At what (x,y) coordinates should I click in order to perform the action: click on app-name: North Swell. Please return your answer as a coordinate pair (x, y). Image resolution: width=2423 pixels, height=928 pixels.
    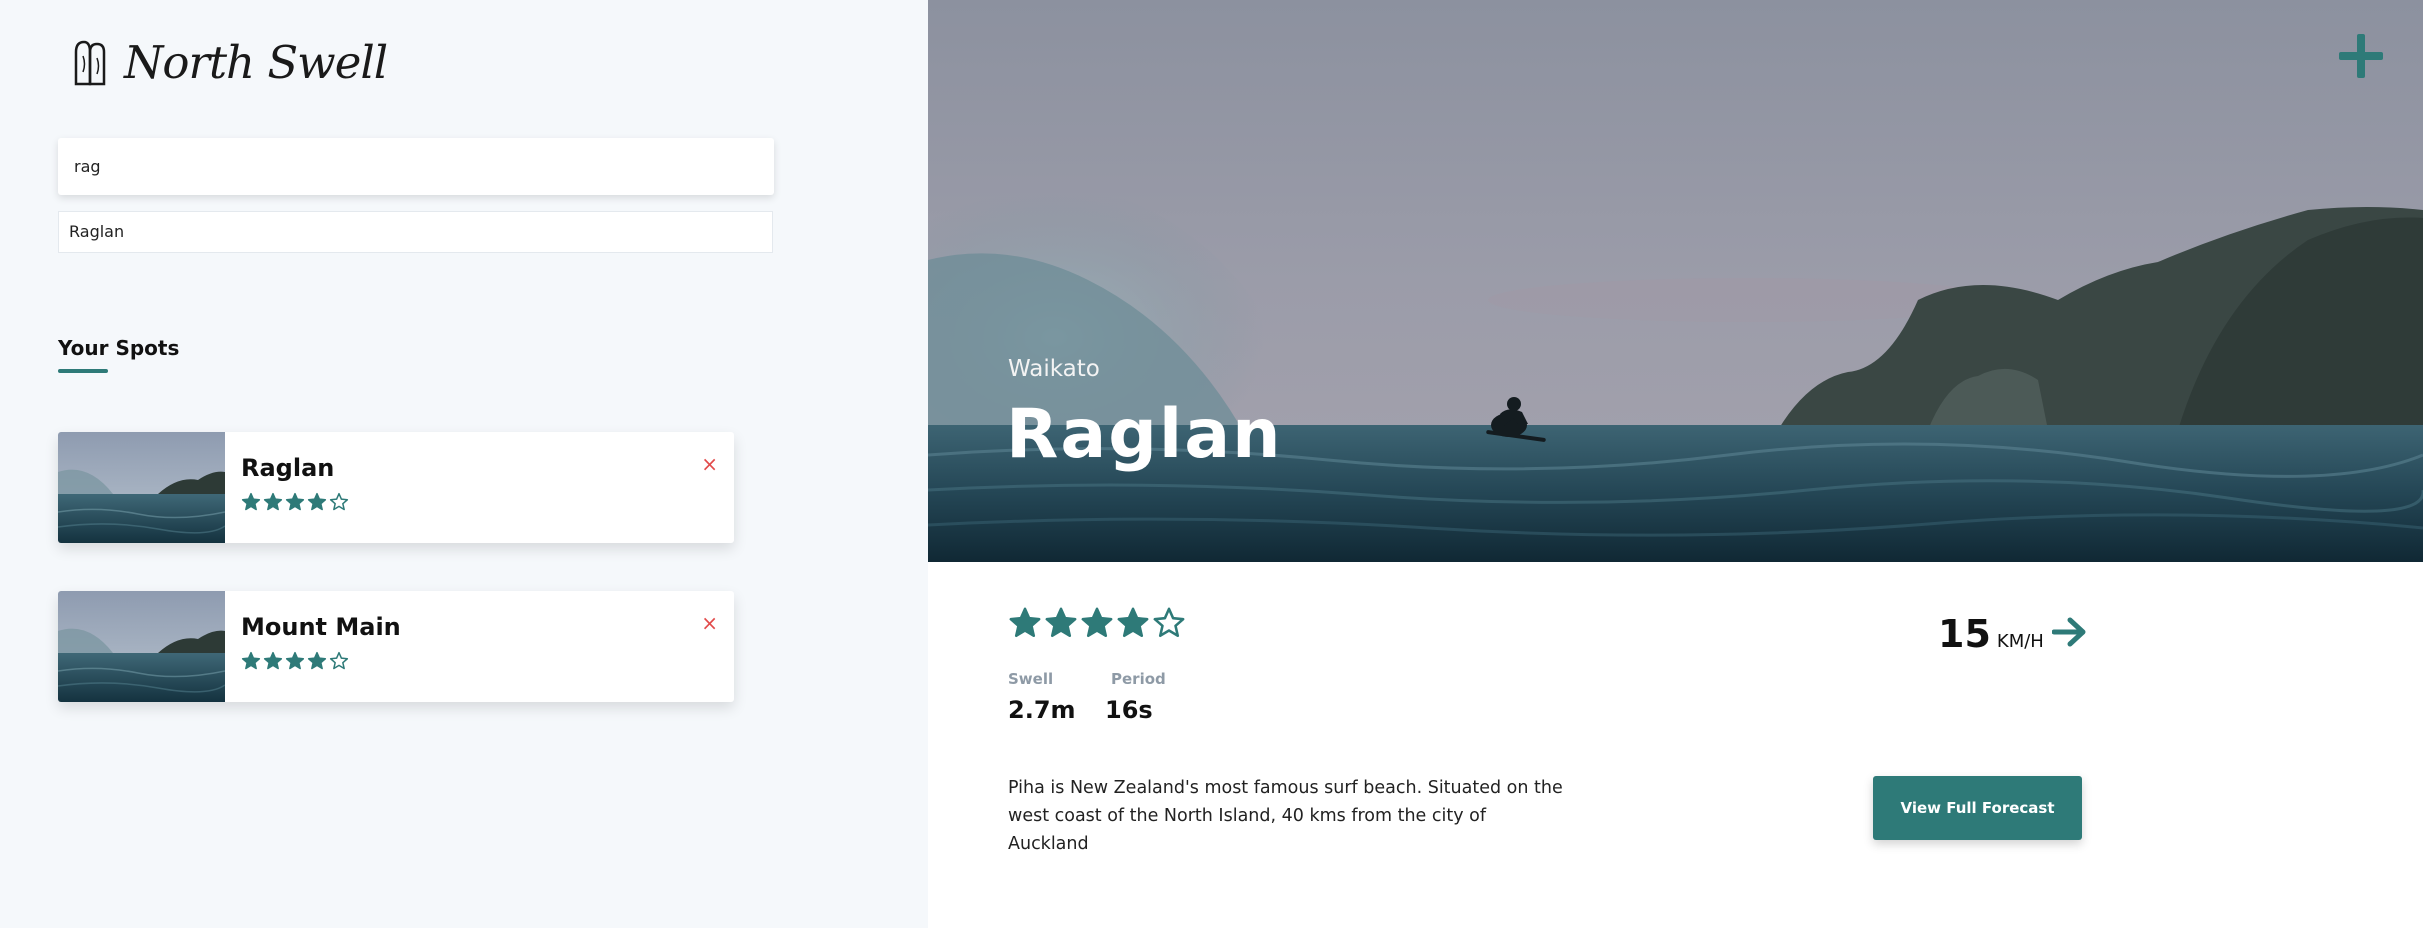
    Looking at the image, I should click on (256, 62).